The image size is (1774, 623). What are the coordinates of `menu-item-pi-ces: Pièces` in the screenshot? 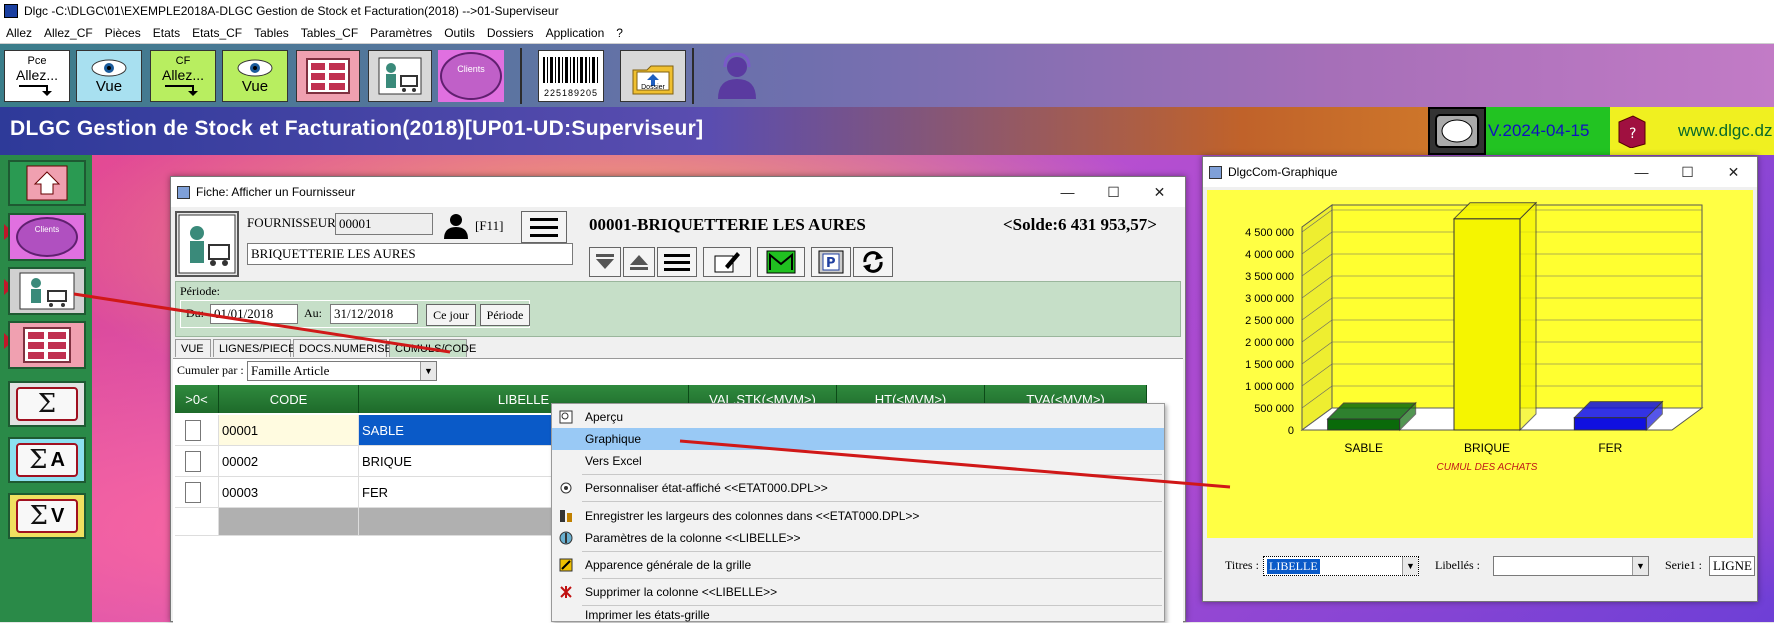 It's located at (123, 33).